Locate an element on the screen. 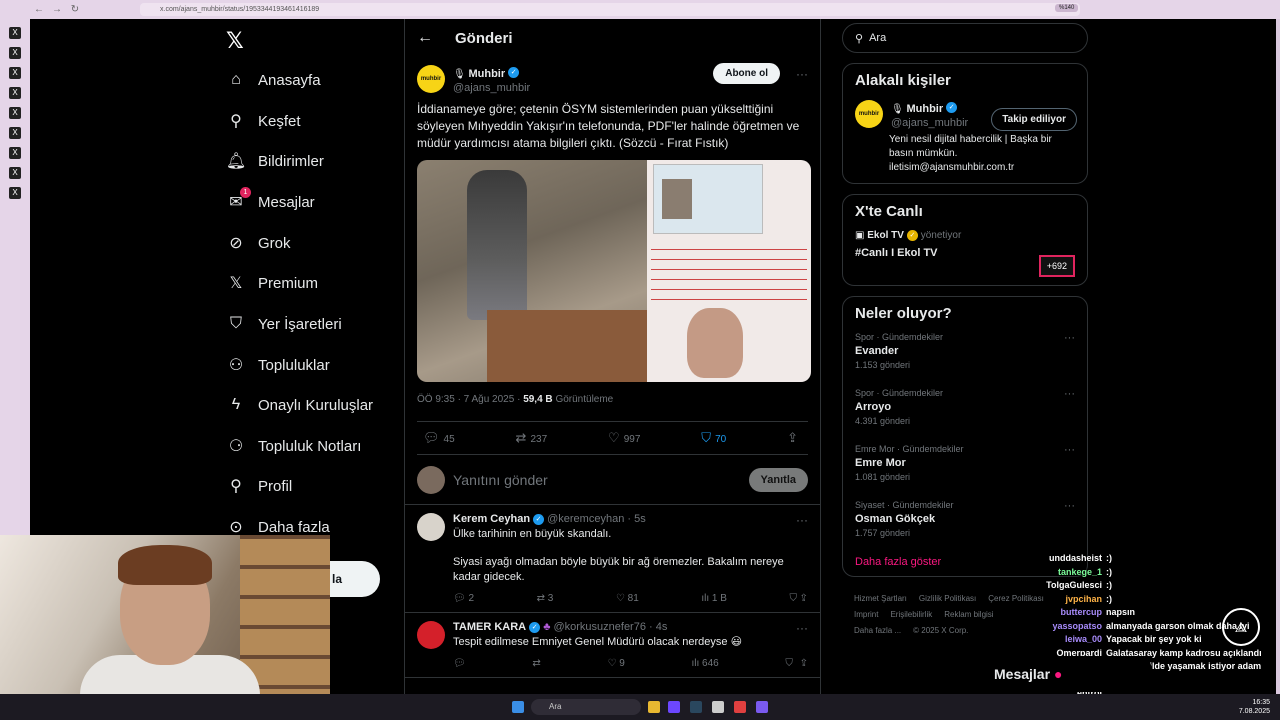  browser-icon is located at coordinates (762, 707).